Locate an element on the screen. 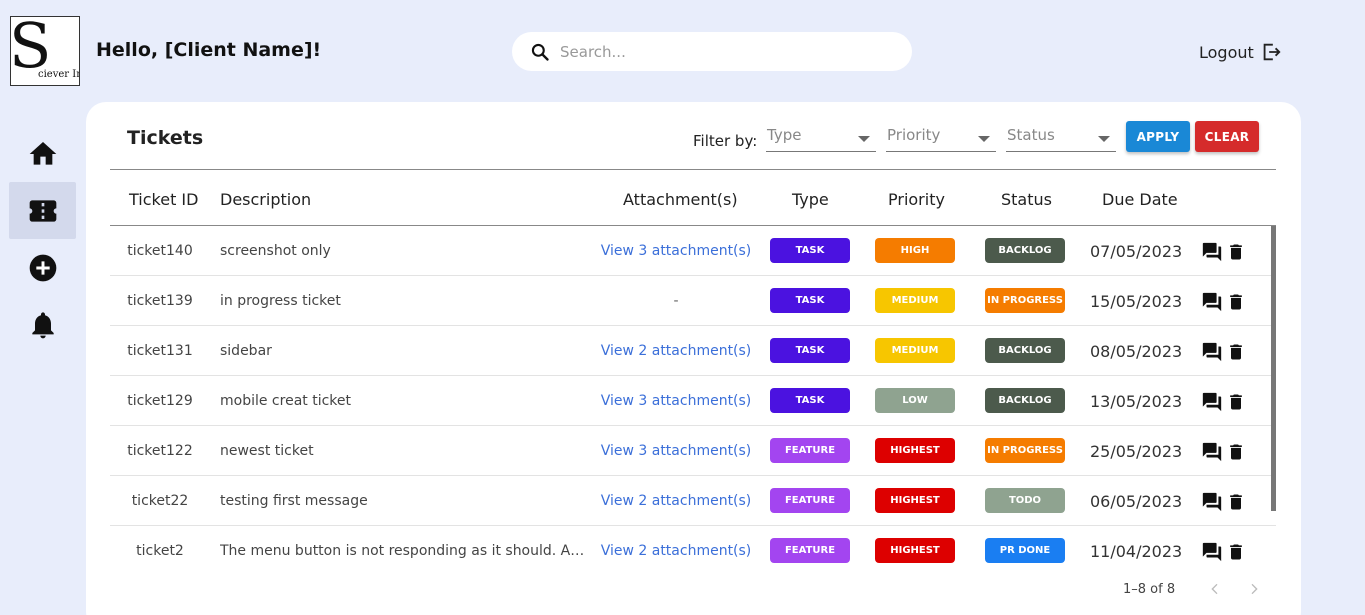 The height and width of the screenshot is (615, 1365). page-title: Tickets is located at coordinates (165, 138).